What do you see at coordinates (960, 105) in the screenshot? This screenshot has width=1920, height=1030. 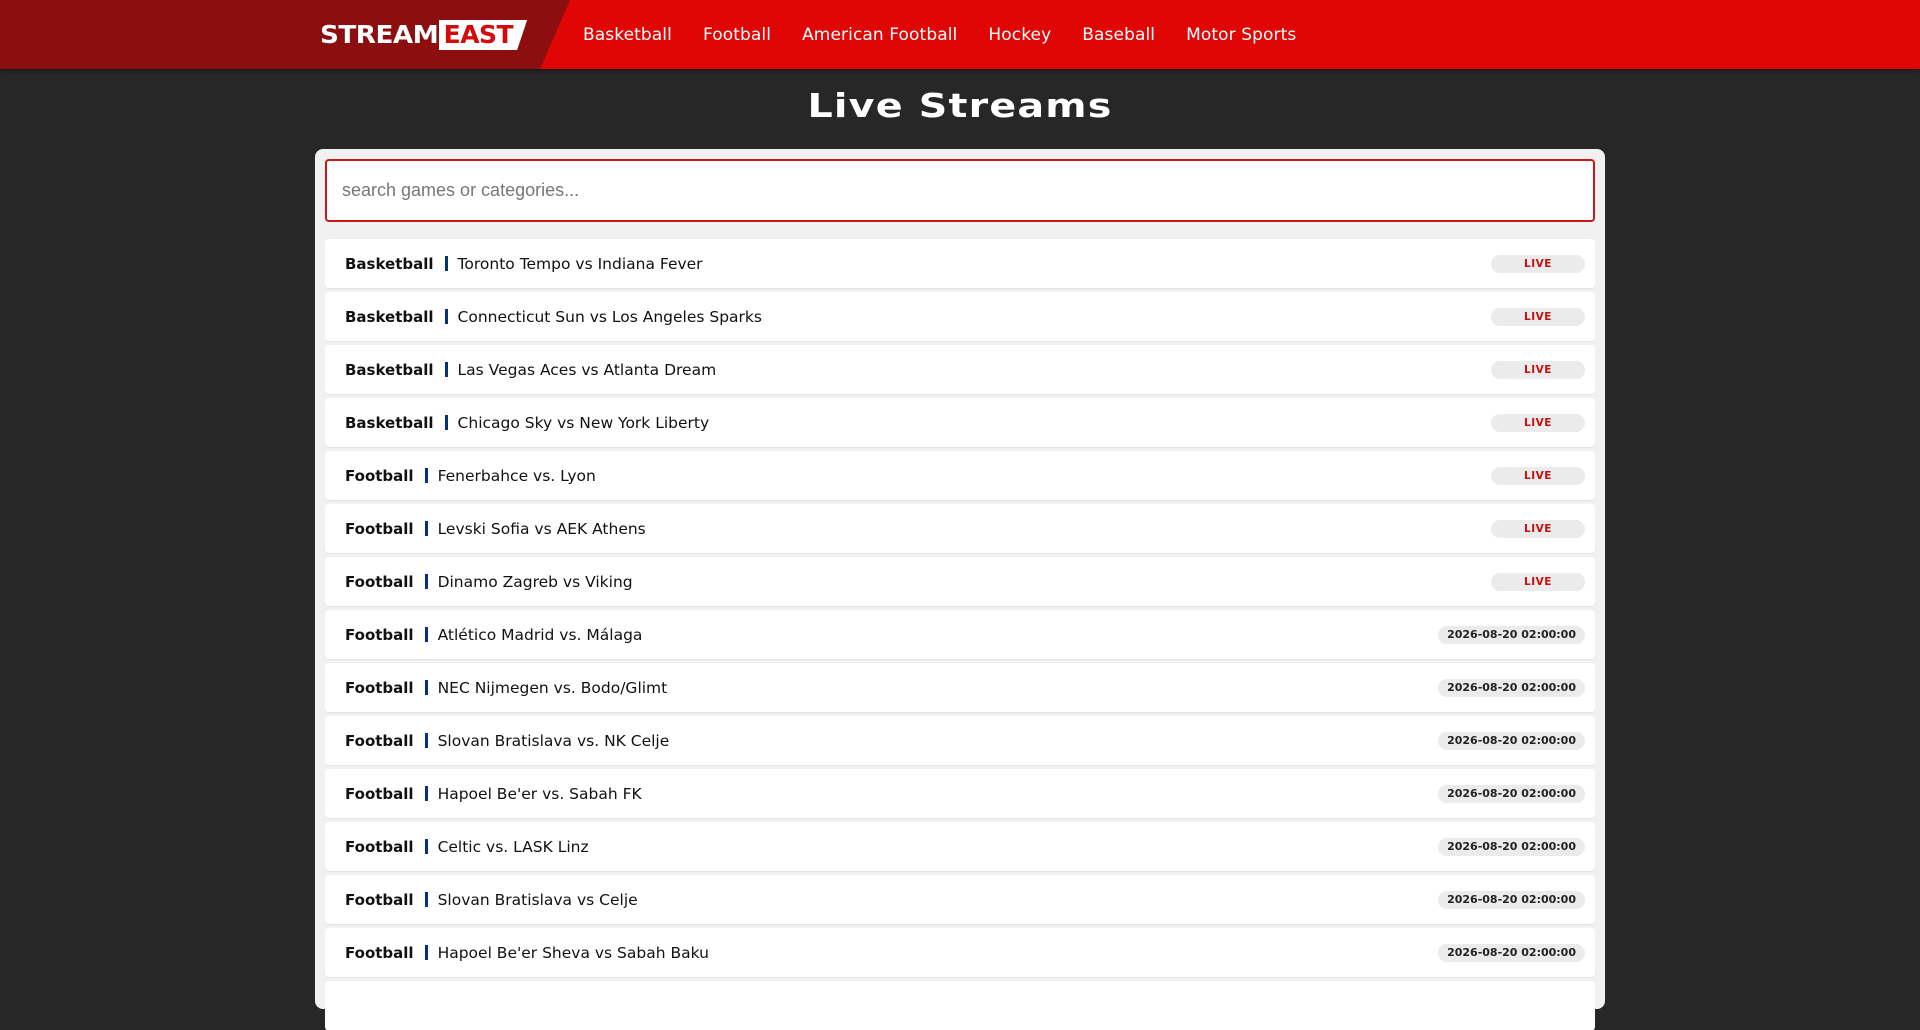 I see `page-title: Live Streams` at bounding box center [960, 105].